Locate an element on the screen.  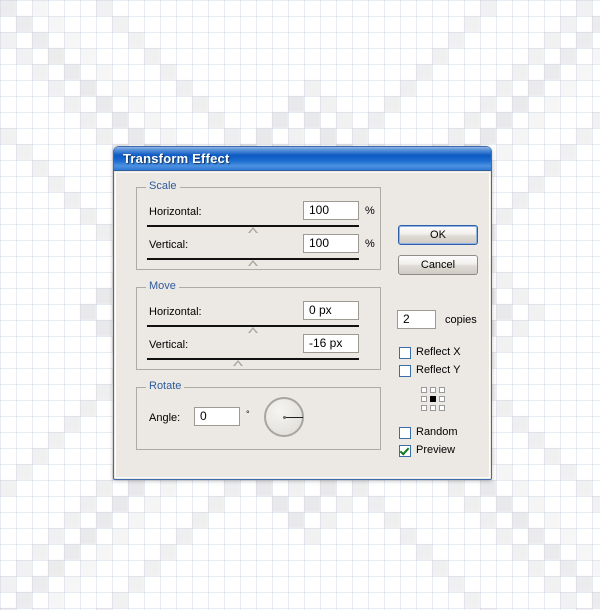
move-vertical-slider-thumb is located at coordinates (238, 363).